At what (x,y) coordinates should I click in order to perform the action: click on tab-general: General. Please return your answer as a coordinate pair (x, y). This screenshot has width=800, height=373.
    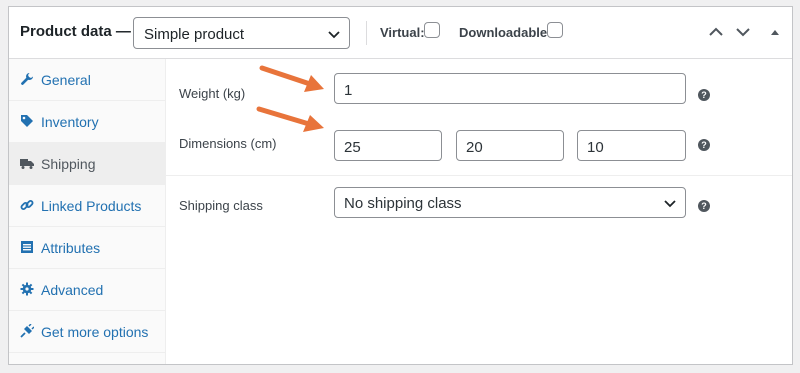
    Looking at the image, I should click on (87, 80).